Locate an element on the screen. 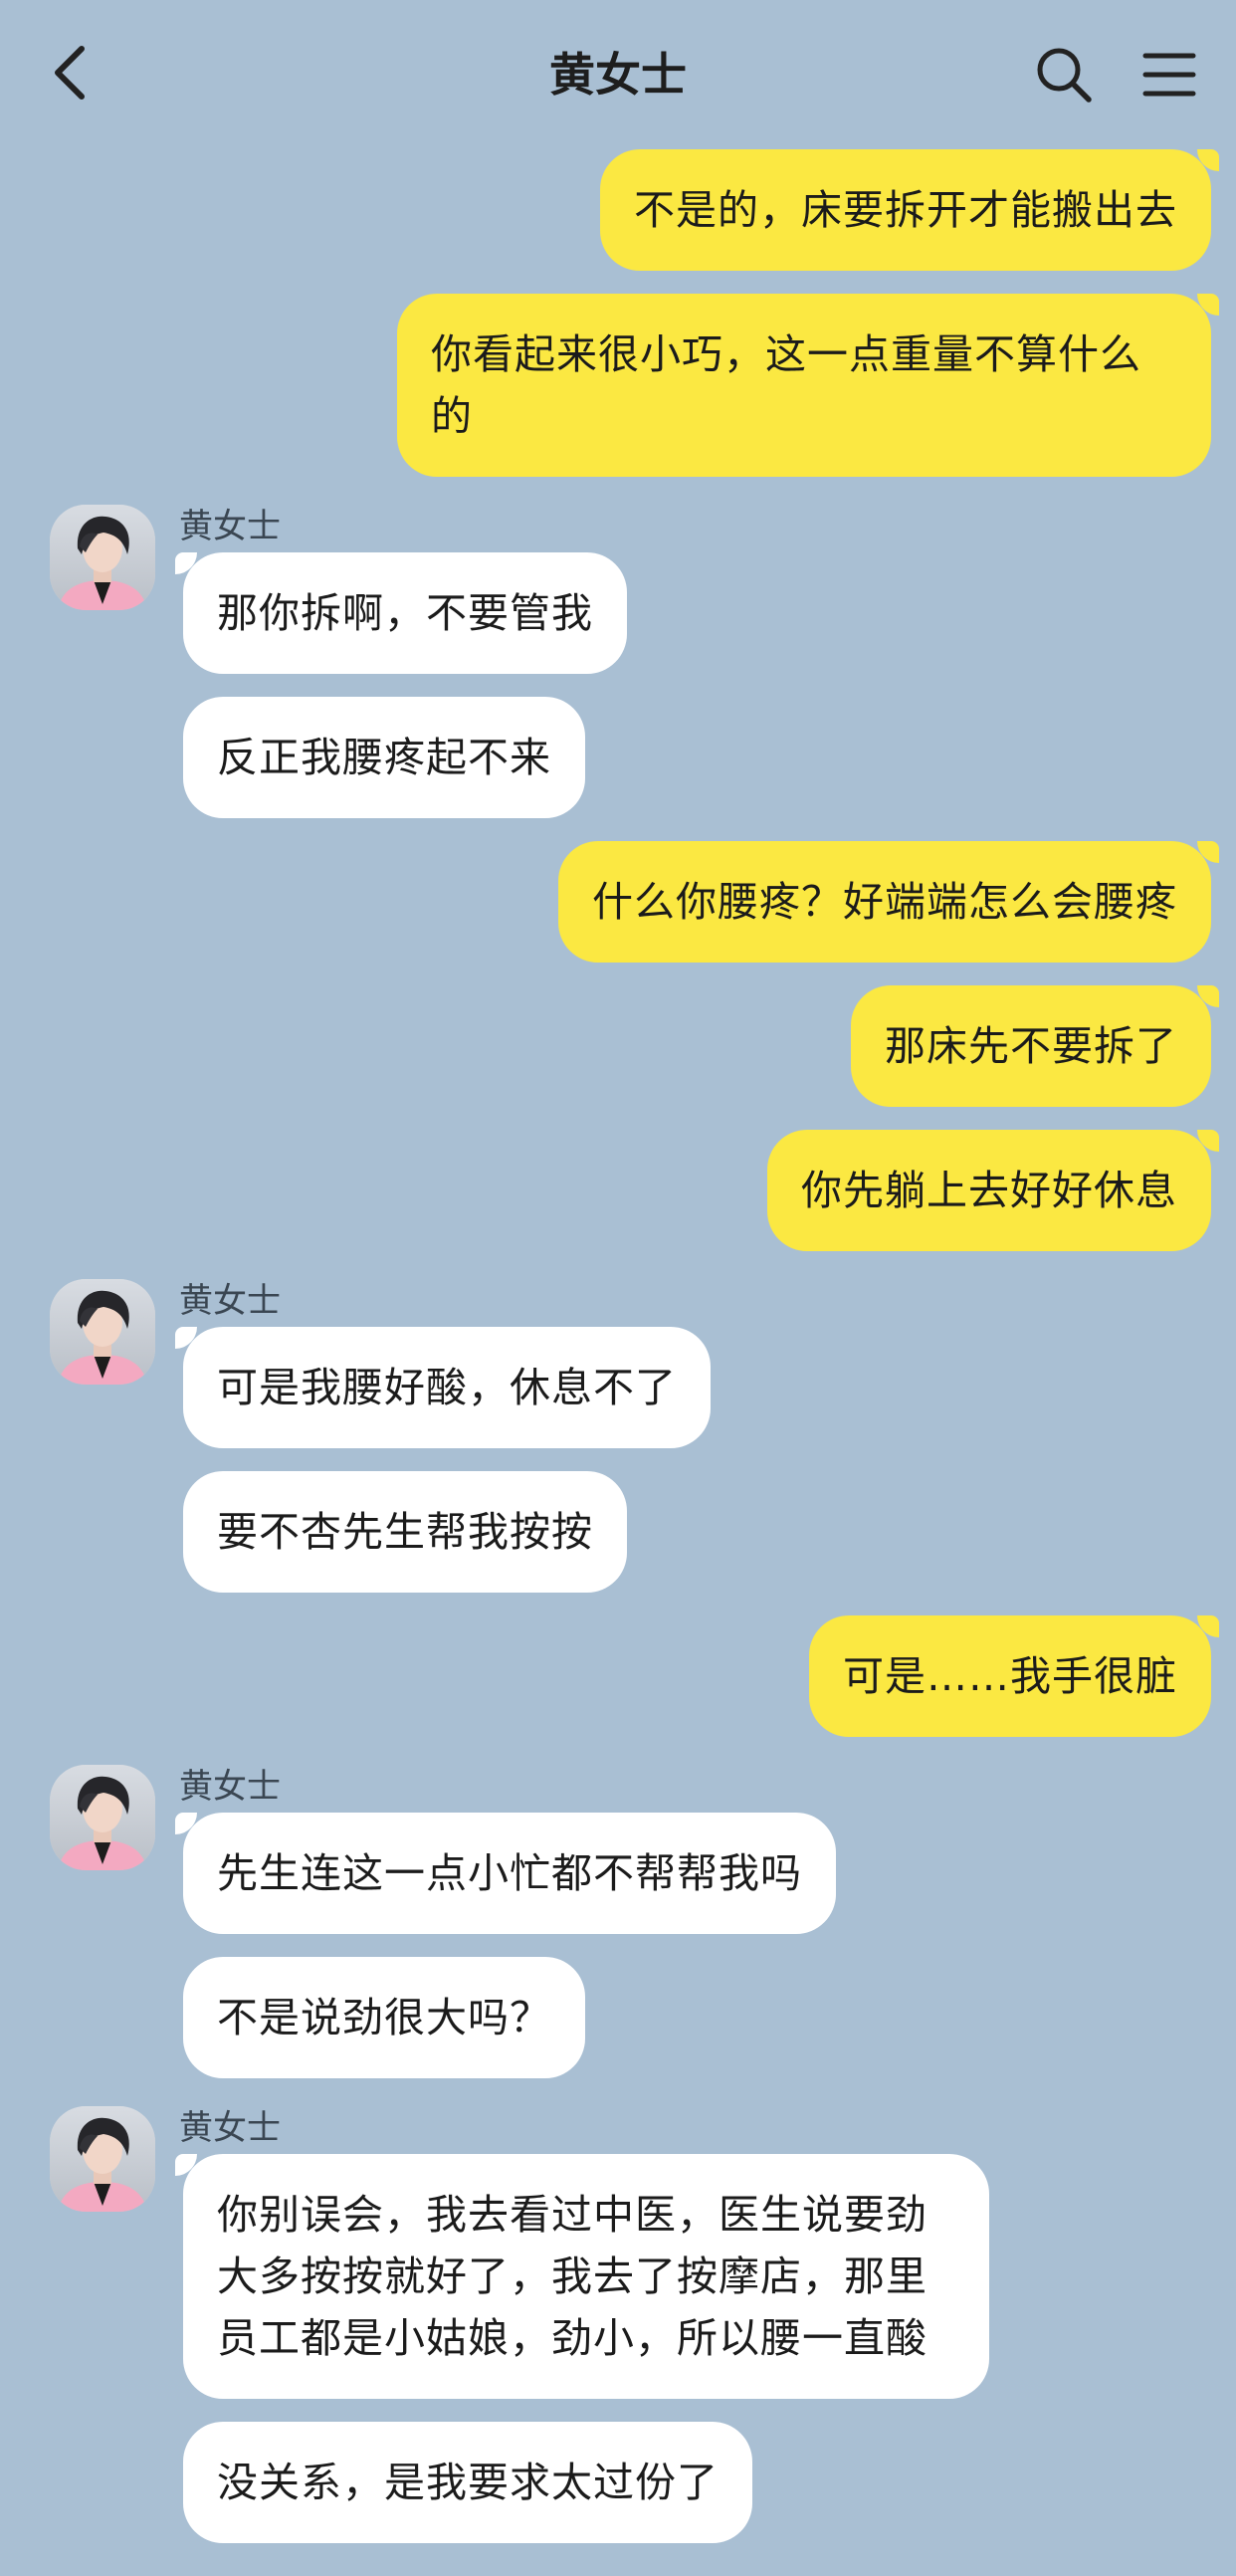 The height and width of the screenshot is (2576, 1236). incoming-message-row: 不是说劲很大吗？ is located at coordinates (709, 2017).